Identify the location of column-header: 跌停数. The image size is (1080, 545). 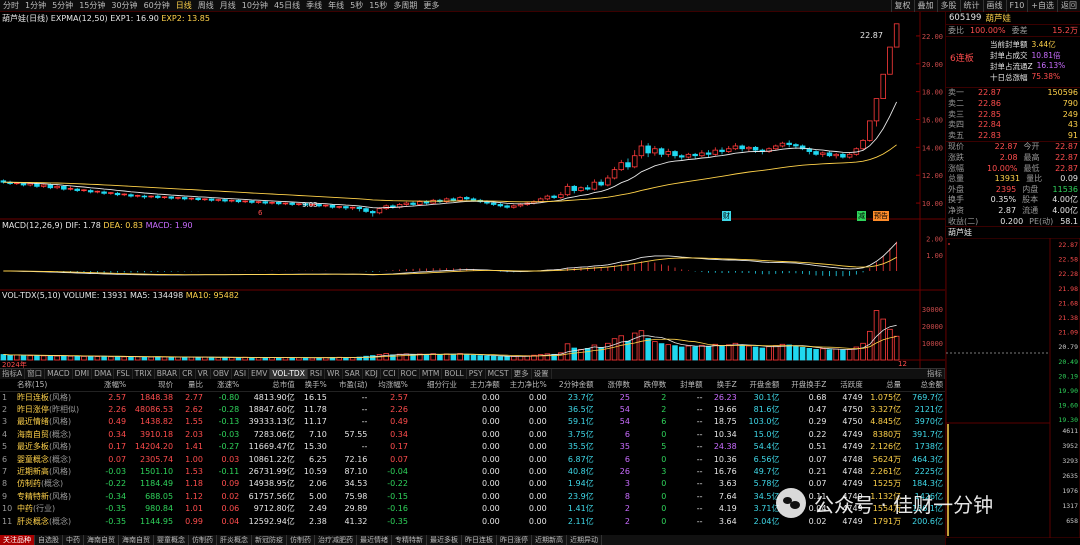
(650, 385).